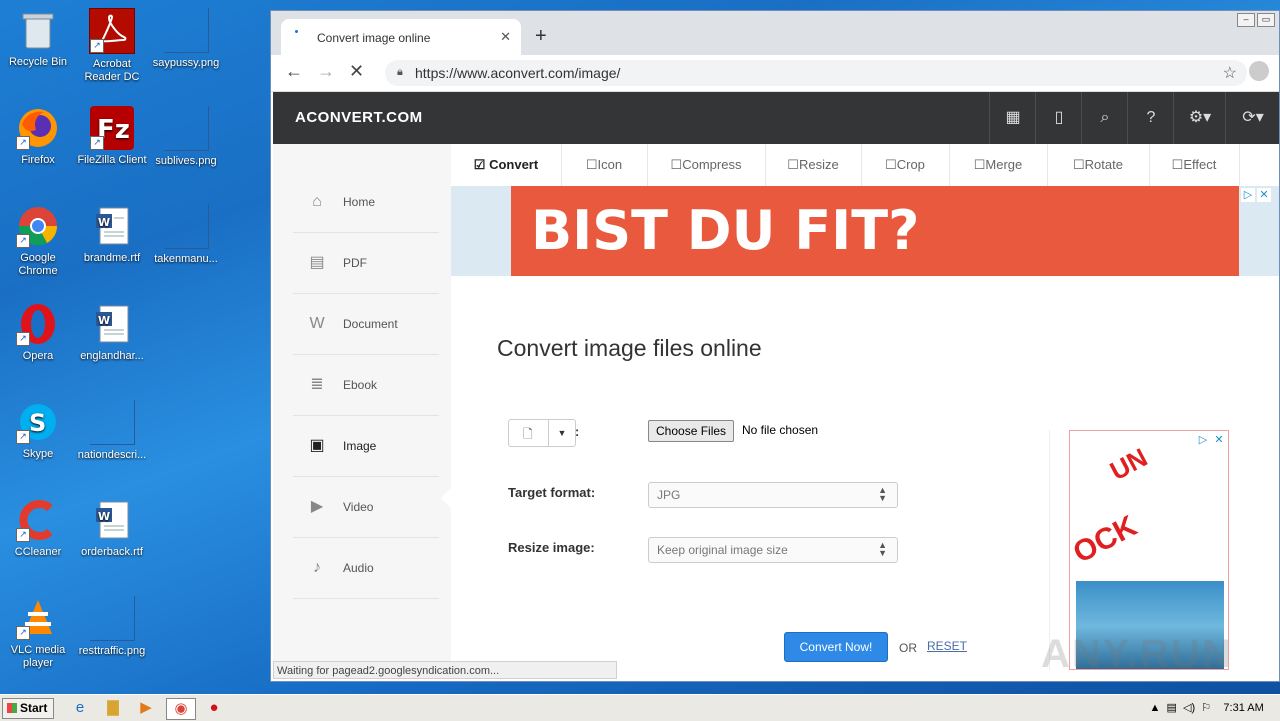  Describe the element at coordinates (38, 38) in the screenshot. I see `desktop-icon-recycle-bin: Recycle Bin` at that location.